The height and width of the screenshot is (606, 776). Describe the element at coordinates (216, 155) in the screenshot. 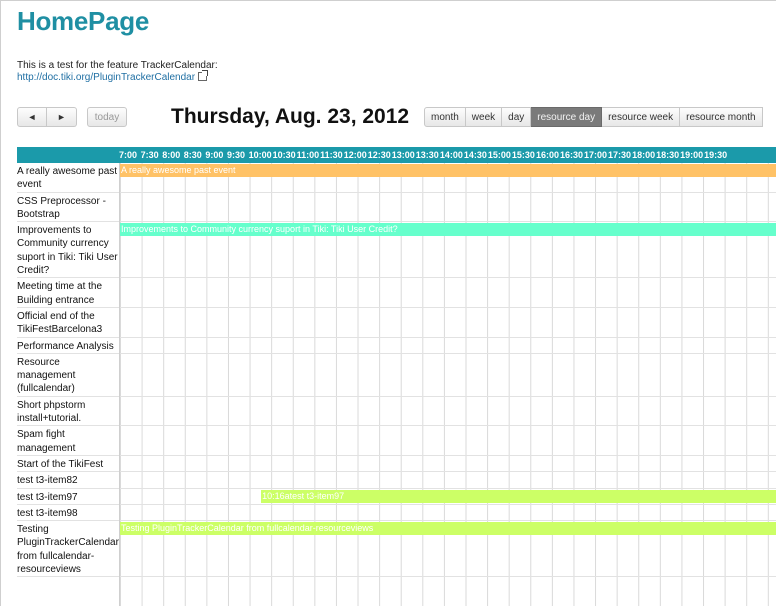

I see `time-slot-header: 9:00` at that location.